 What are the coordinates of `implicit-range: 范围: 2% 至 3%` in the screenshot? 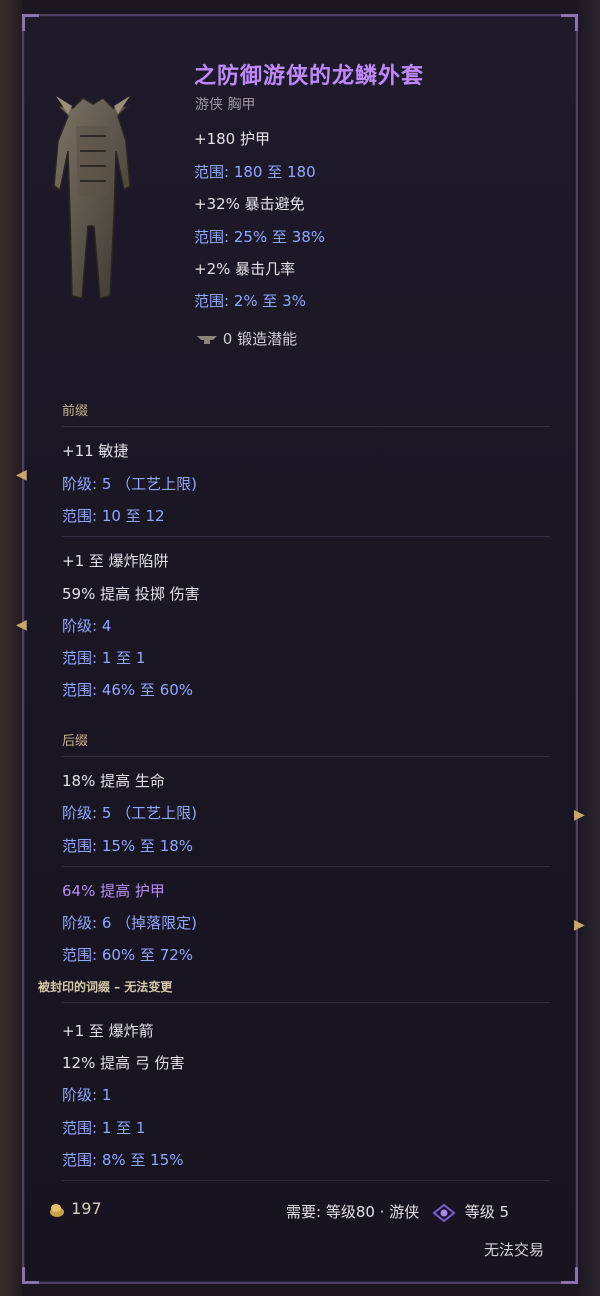 It's located at (250, 301).